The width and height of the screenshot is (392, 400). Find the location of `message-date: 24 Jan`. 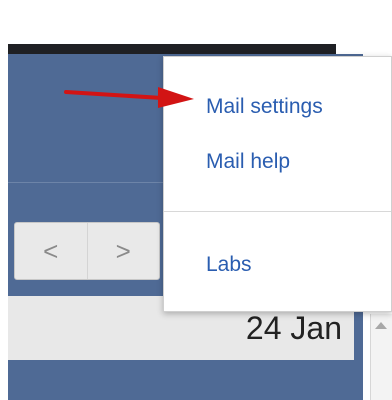

message-date: 24 Jan is located at coordinates (293, 327).